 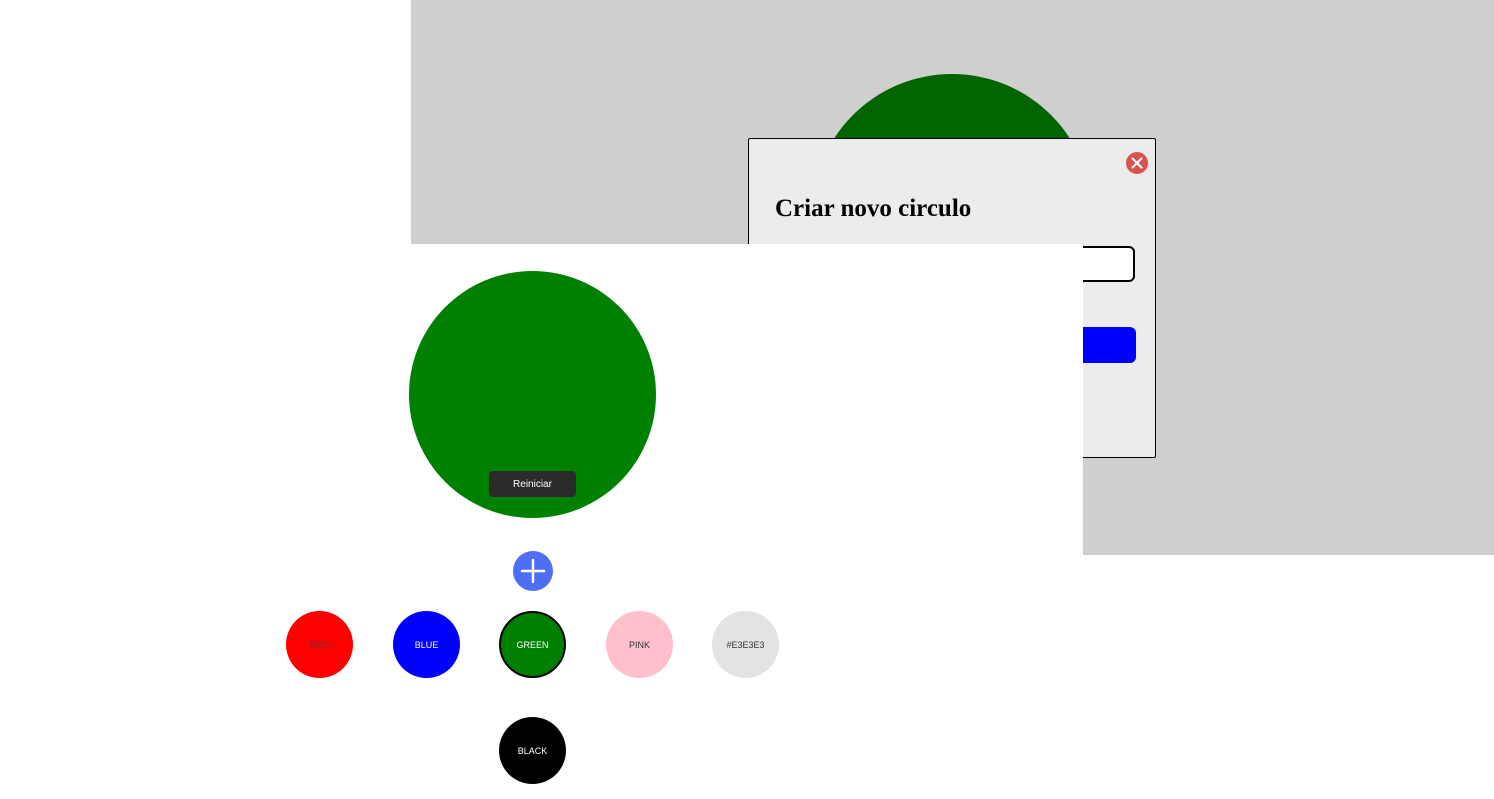 I want to click on swatch-pink: PINK, so click(x=639, y=644).